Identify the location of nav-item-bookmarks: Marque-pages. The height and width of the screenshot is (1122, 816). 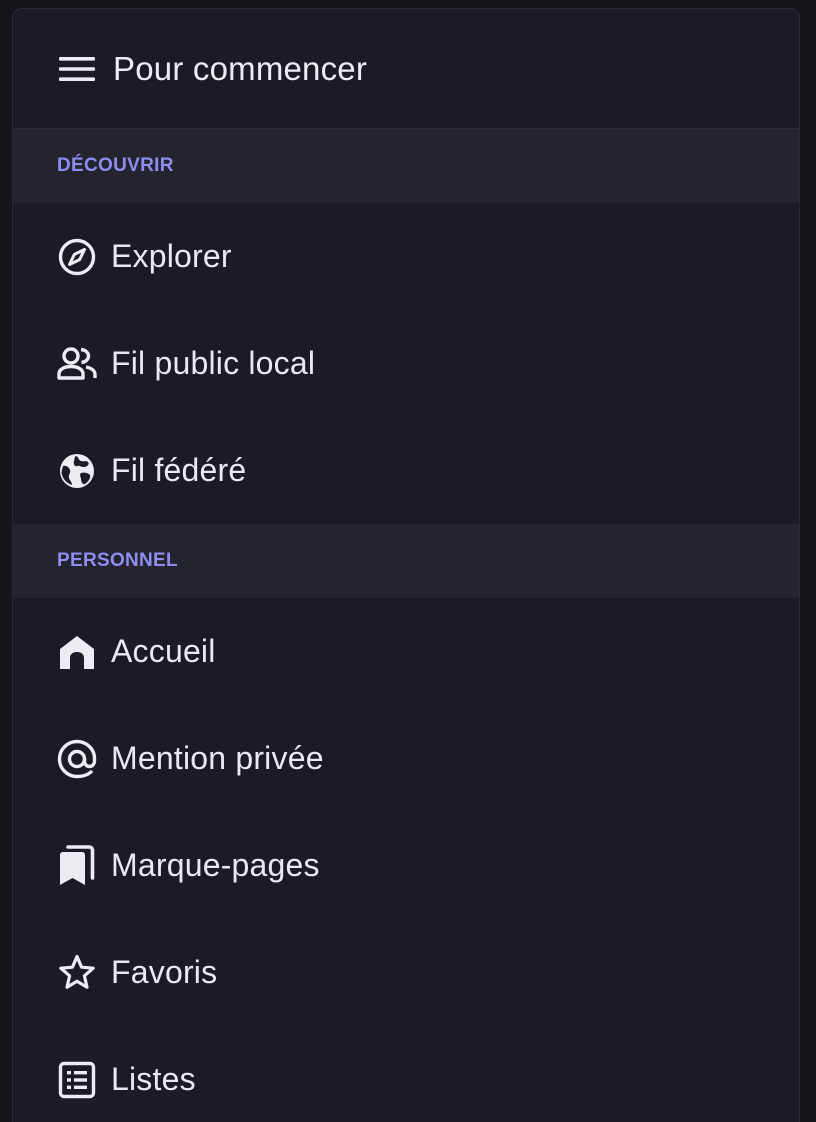
(406, 865).